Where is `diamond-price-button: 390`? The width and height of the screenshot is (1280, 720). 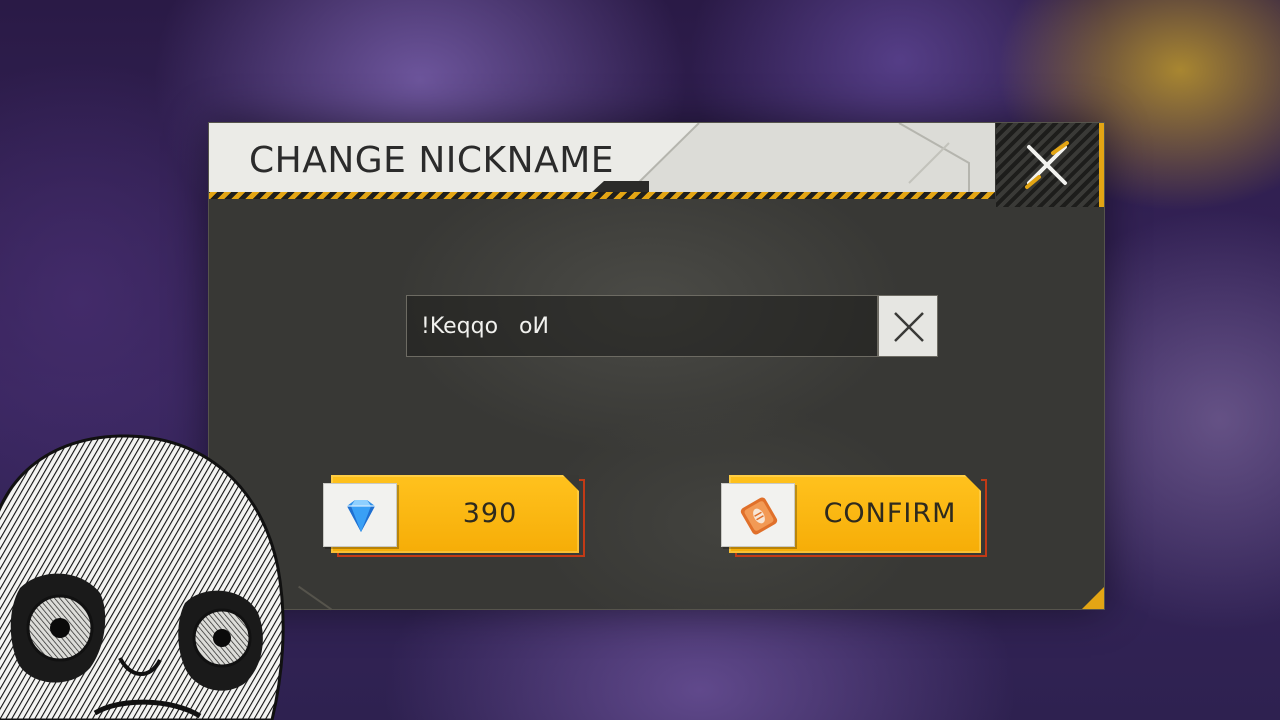
diamond-price-button: 390 is located at coordinates (454, 516).